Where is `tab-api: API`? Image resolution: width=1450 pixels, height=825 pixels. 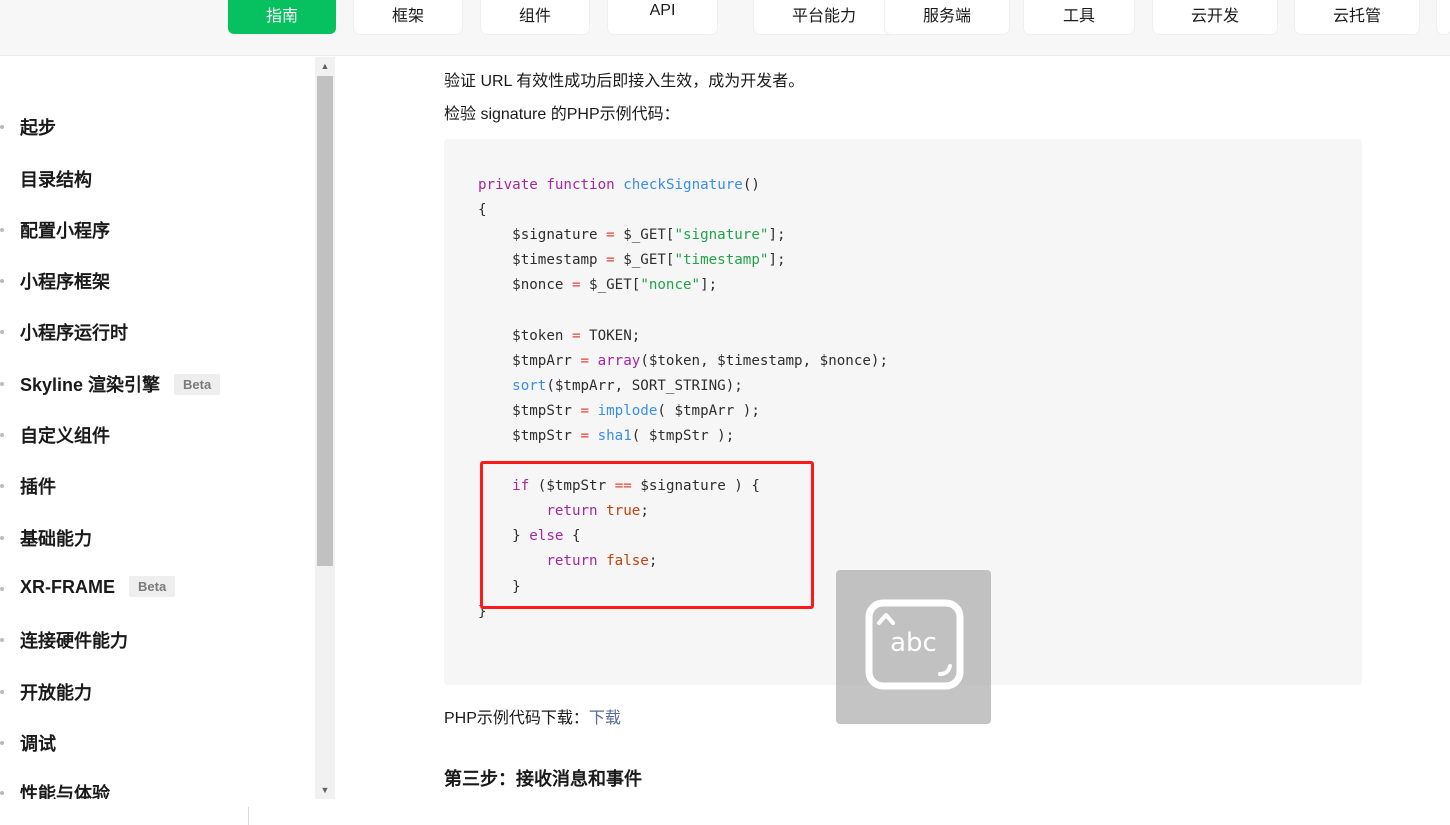
tab-api: API is located at coordinates (662, 17).